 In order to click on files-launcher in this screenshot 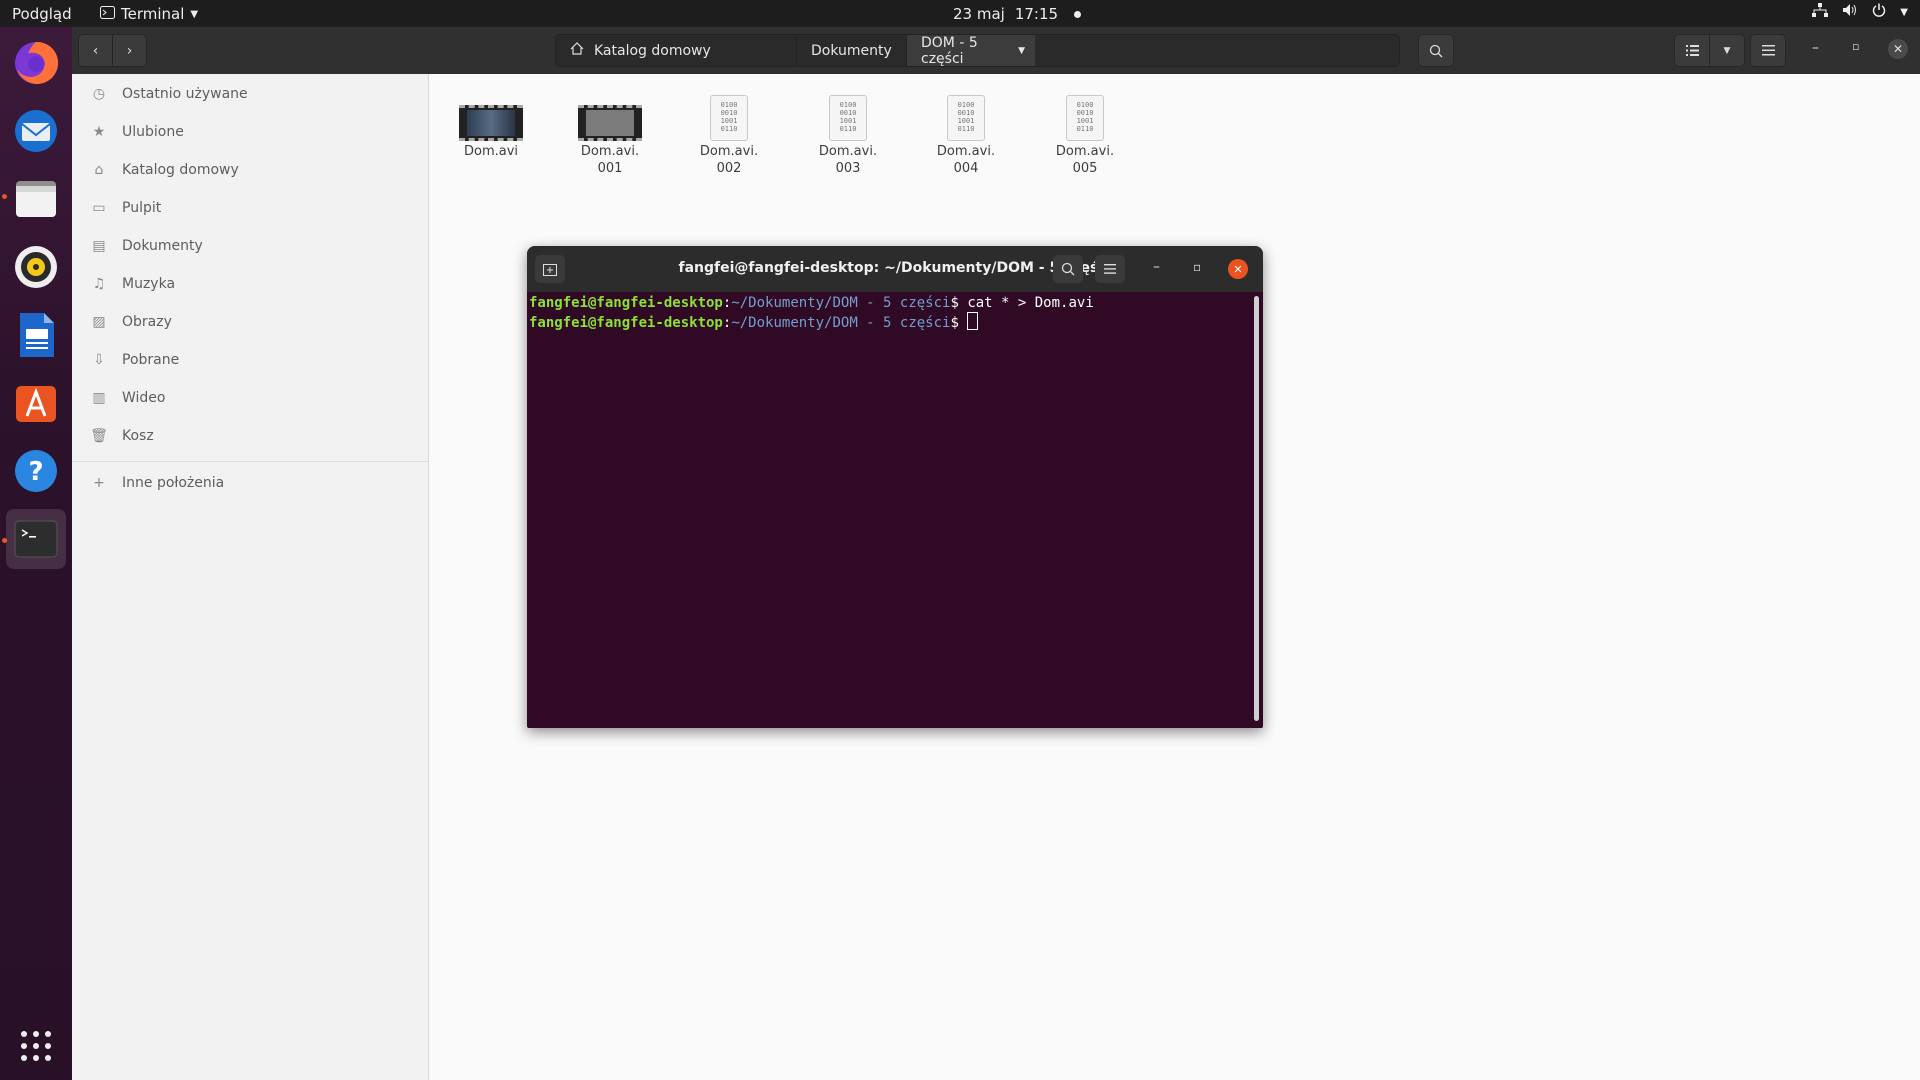, I will do `click(36, 199)`.